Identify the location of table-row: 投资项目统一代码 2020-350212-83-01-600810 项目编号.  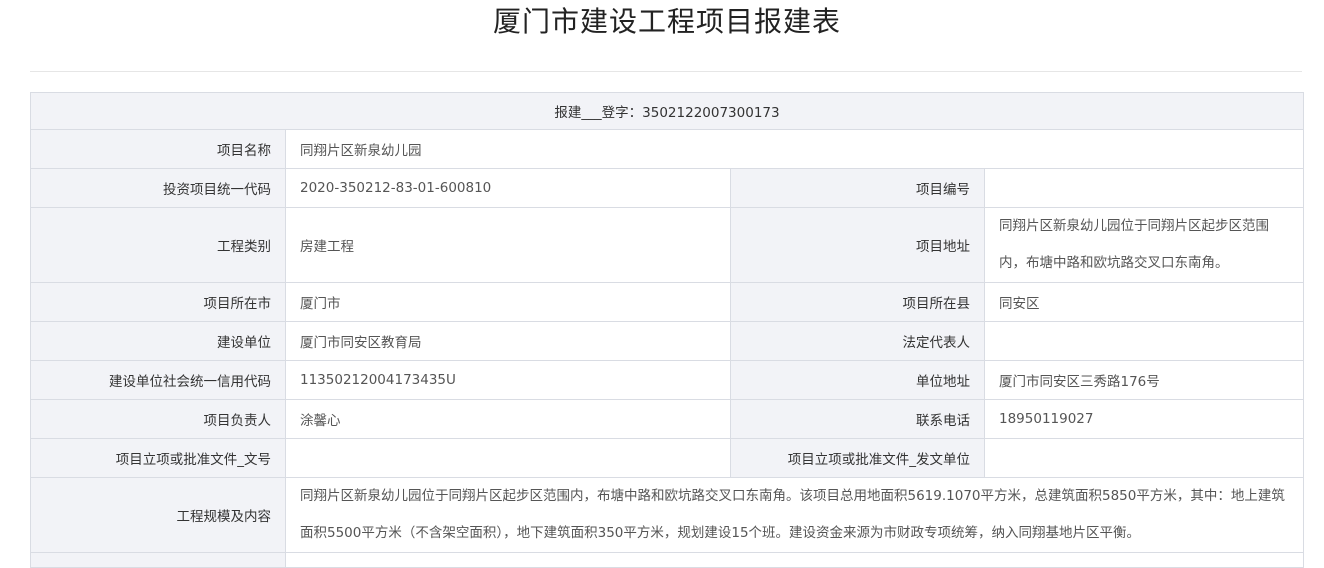
(667, 188).